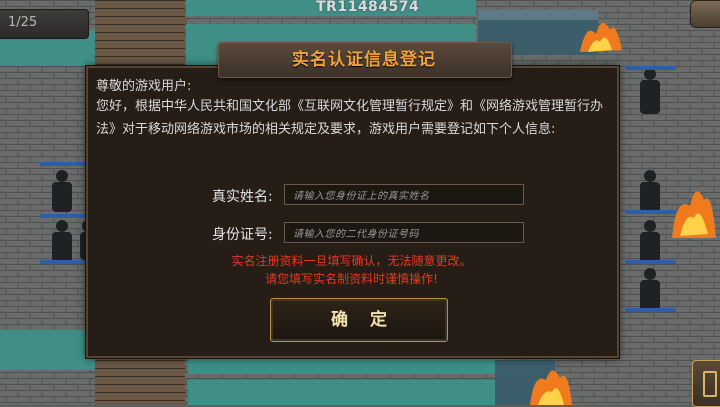 This screenshot has height=407, width=720. What do you see at coordinates (364, 60) in the screenshot?
I see `dialog-title: 实名认证信息登记` at bounding box center [364, 60].